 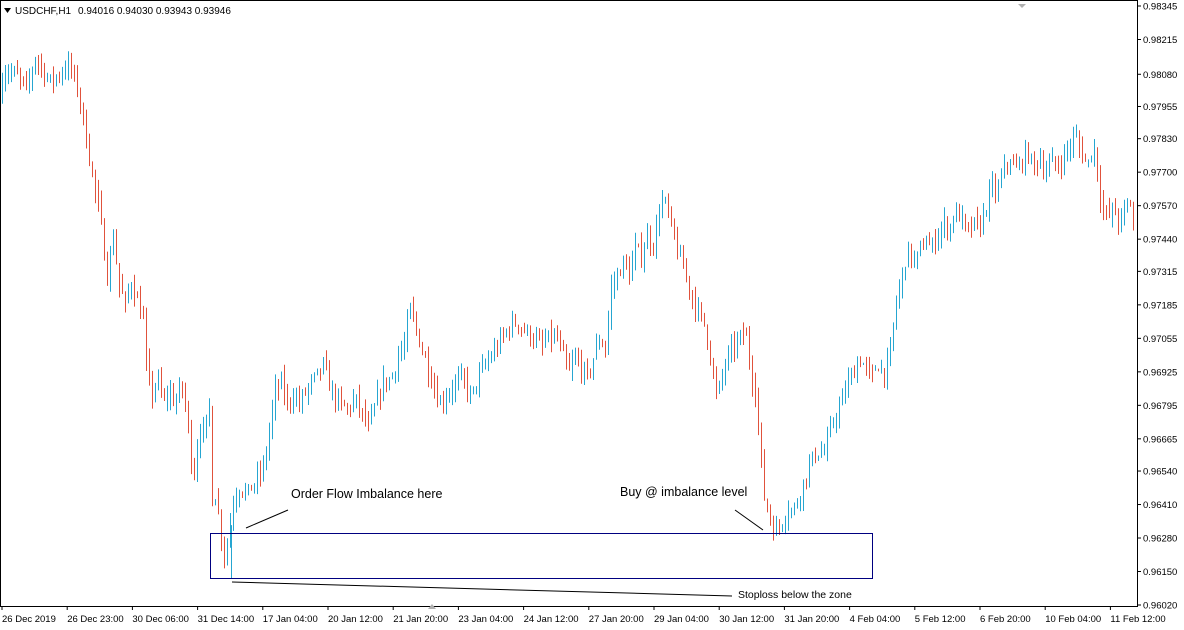 What do you see at coordinates (43, 11) in the screenshot?
I see `chart-symbol: USDCHF,H1` at bounding box center [43, 11].